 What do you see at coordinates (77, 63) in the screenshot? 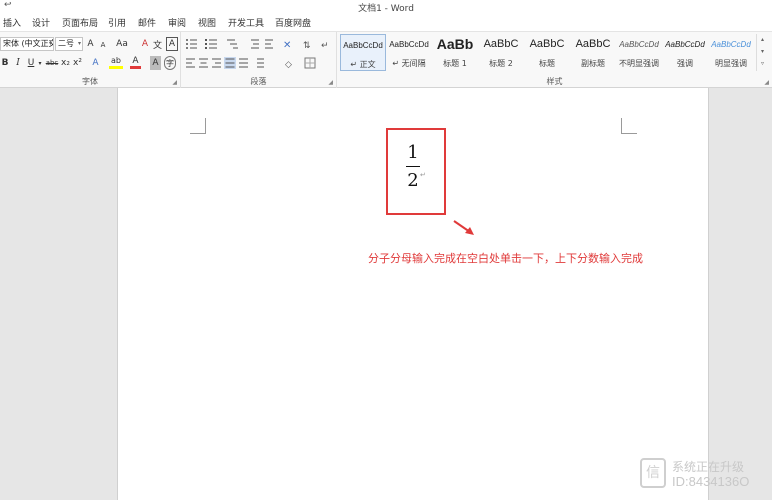
I see `superscript-button: x²` at bounding box center [77, 63].